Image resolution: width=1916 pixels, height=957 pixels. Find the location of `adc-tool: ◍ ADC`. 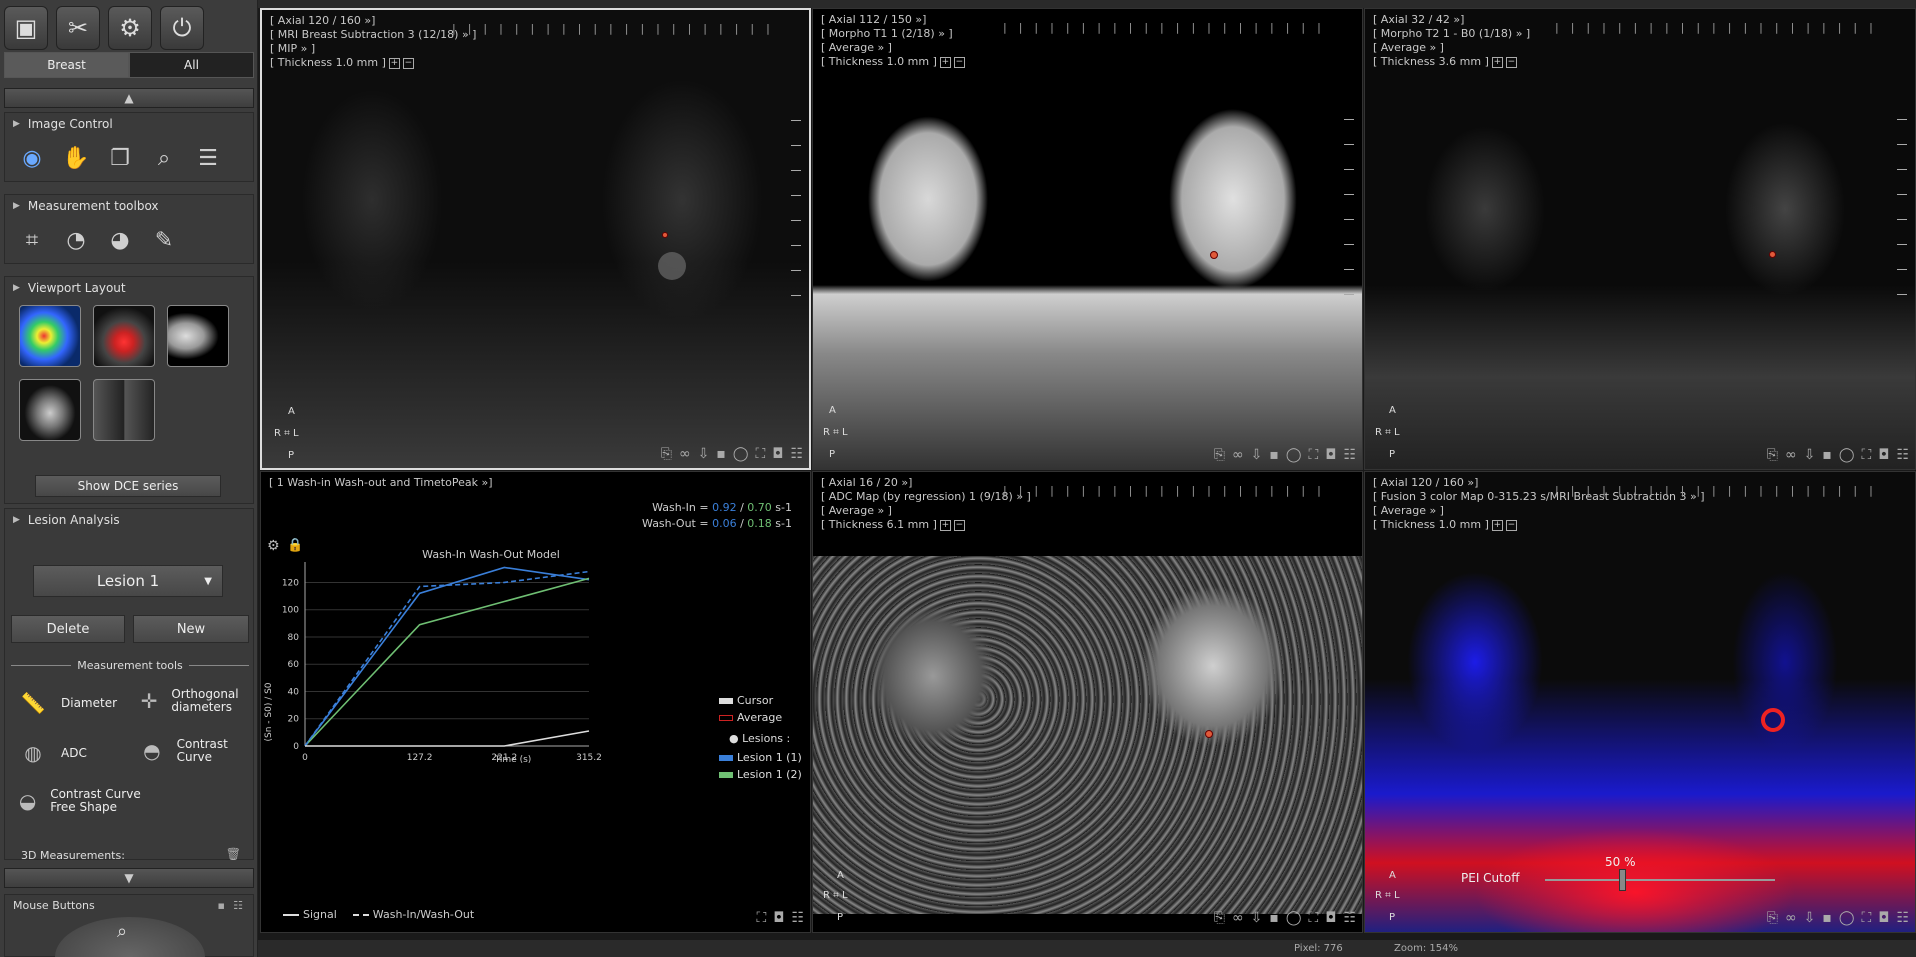

adc-tool: ◍ ADC is located at coordinates (52, 753).